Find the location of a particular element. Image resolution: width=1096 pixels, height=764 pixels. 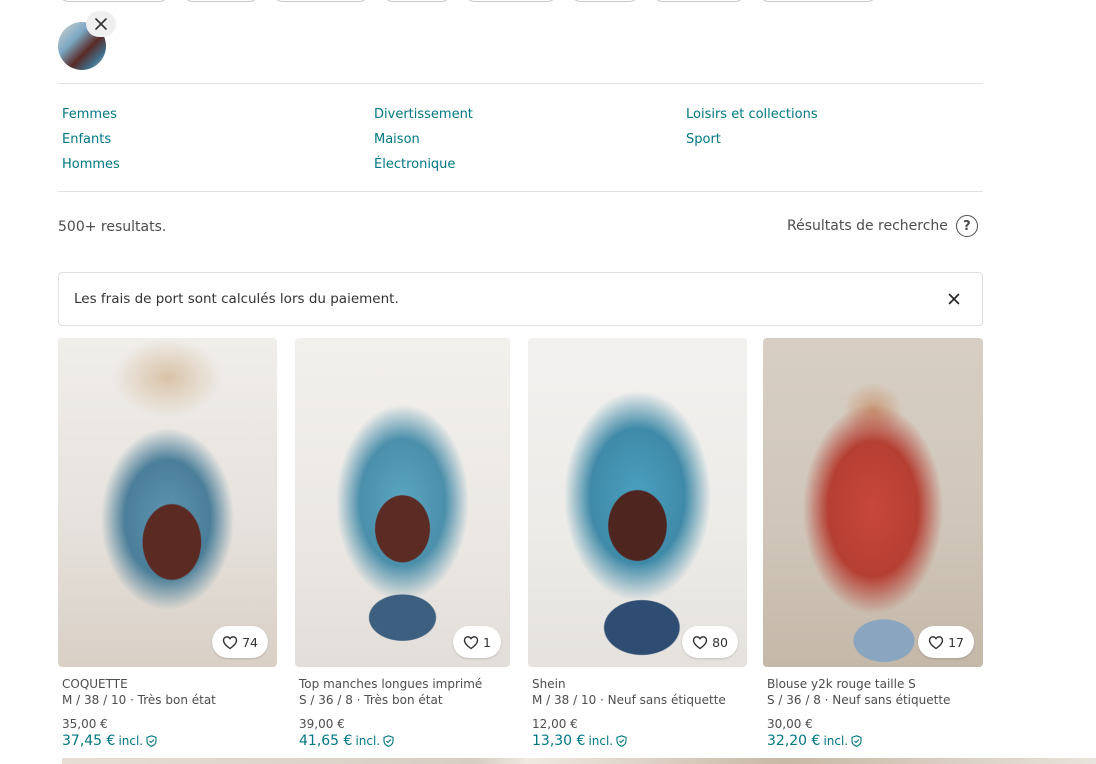

category-link-maison: Maison is located at coordinates (423, 139).